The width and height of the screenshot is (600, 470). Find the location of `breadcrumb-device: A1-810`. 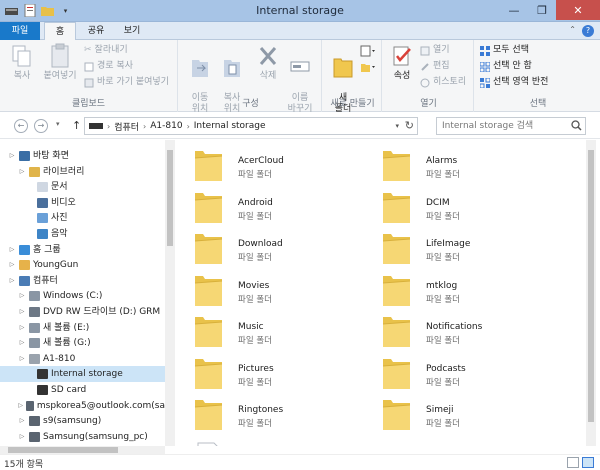

breadcrumb-device: A1-810 is located at coordinates (166, 126).